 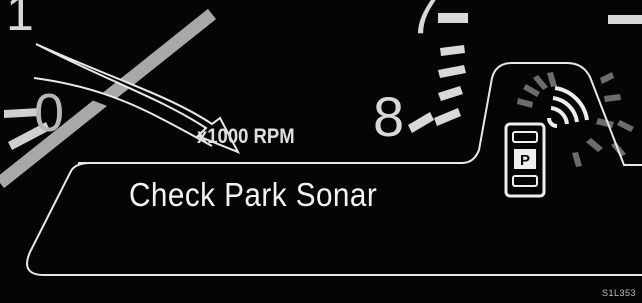 What do you see at coordinates (424, 22) in the screenshot?
I see `gauge-number-7: 7` at bounding box center [424, 22].